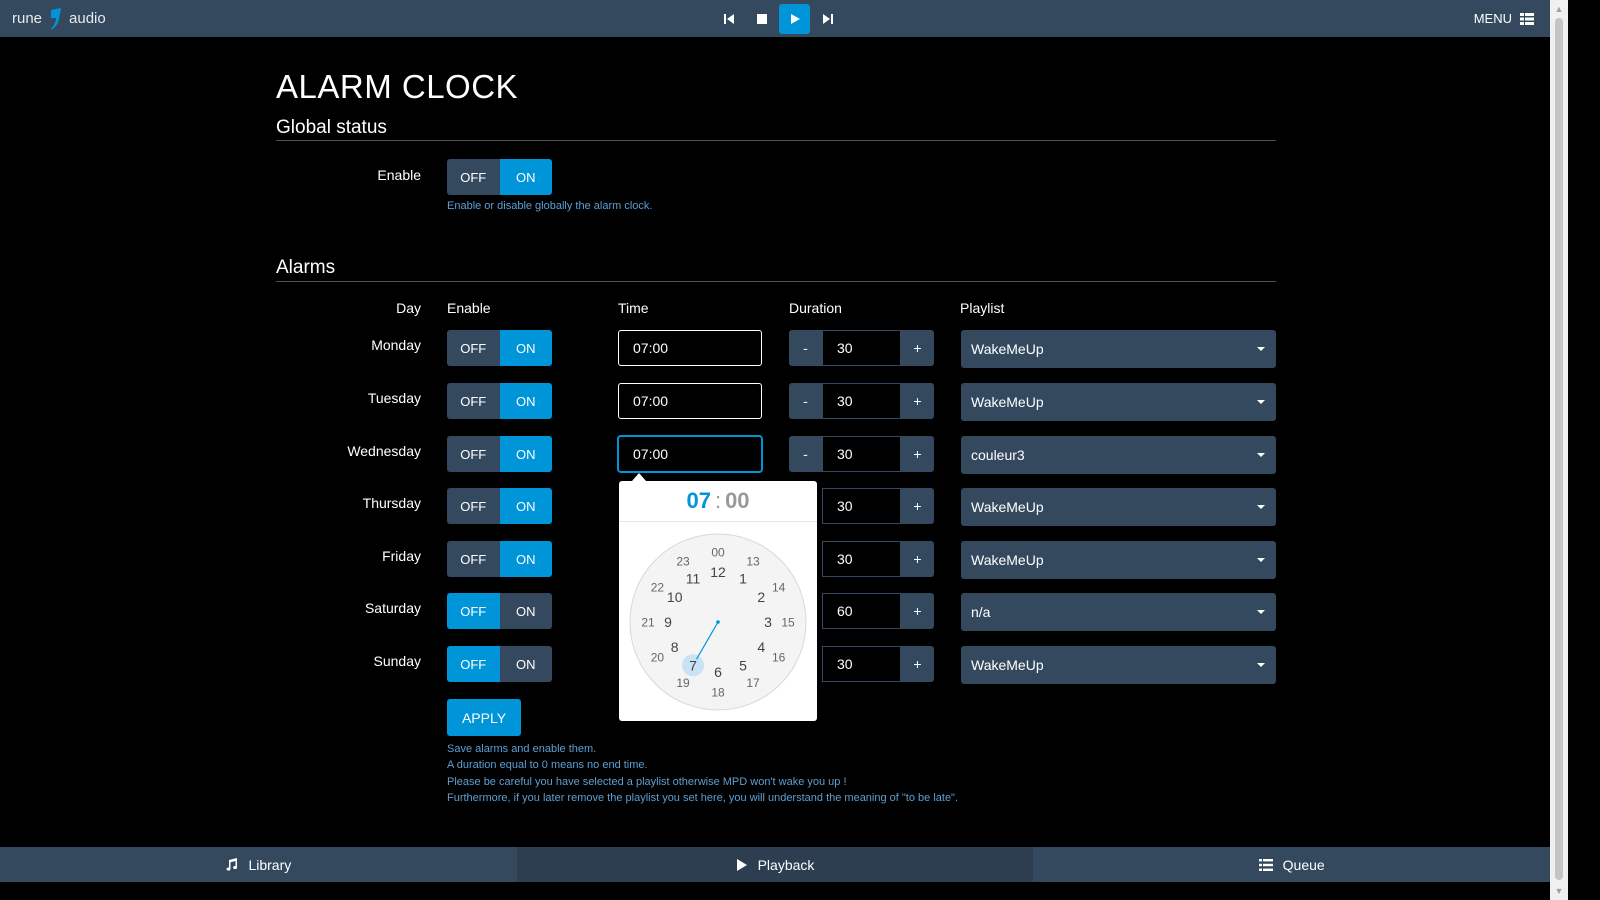 This screenshot has width=1600, height=900. I want to click on clock-hour-2: 2, so click(761, 597).